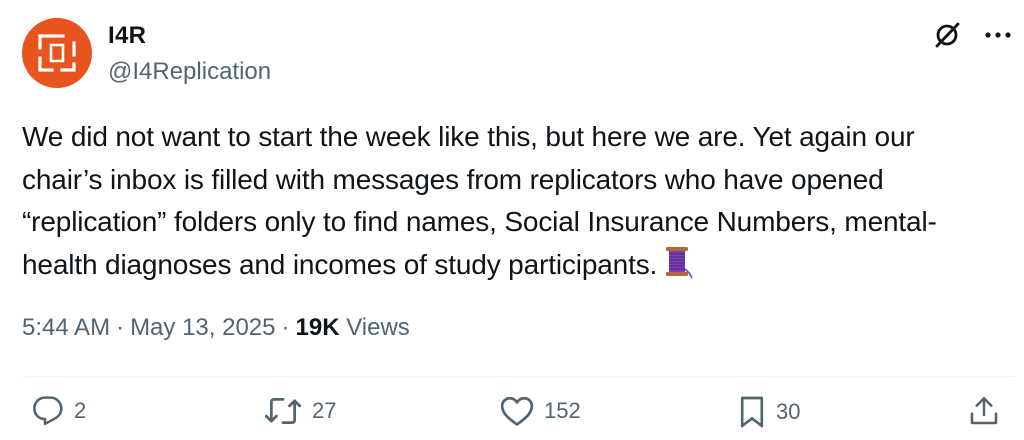 The image size is (1024, 440). Describe the element at coordinates (678, 268) in the screenshot. I see `thread-spool-emoji` at that location.